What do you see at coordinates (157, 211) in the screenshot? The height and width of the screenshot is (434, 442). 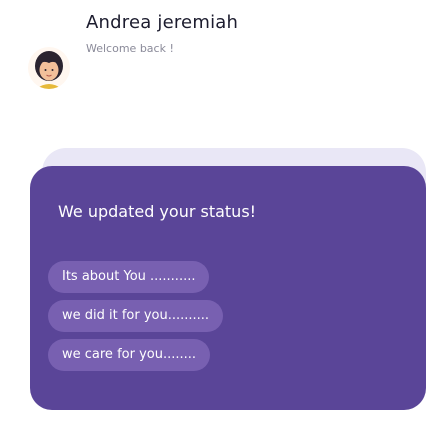 I see `status-card-title: We updated your status!` at bounding box center [157, 211].